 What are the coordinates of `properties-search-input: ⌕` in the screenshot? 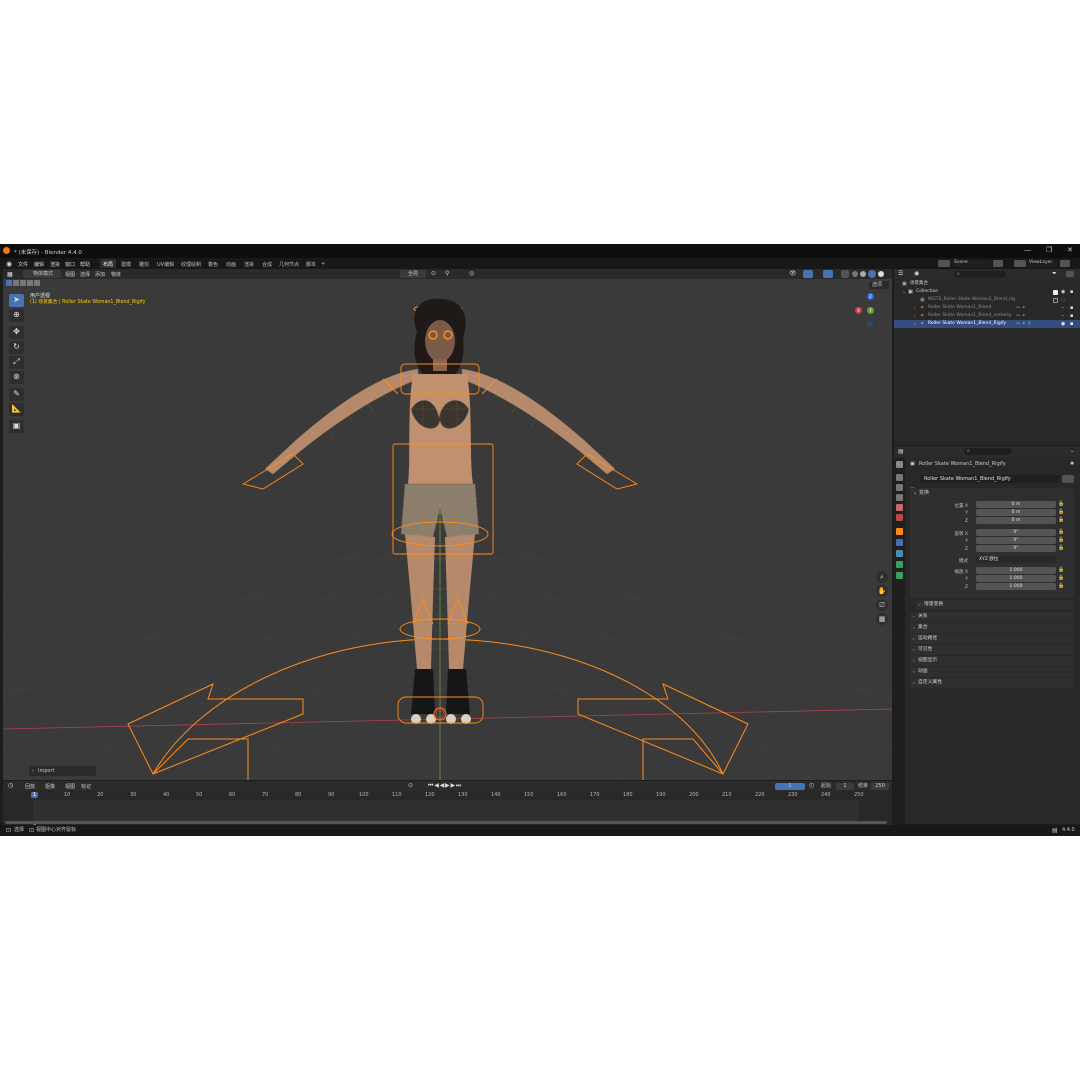 It's located at (988, 451).